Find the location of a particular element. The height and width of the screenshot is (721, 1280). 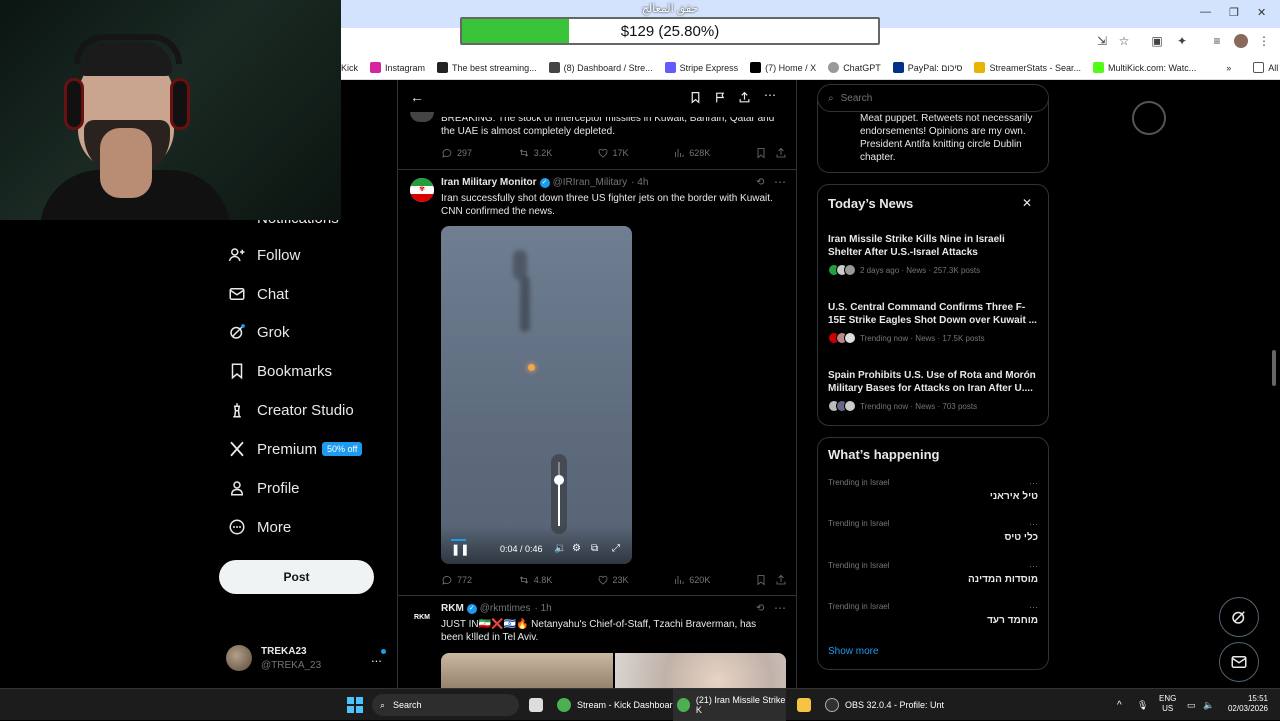

taskbar-explorer is located at coordinates (807, 705).